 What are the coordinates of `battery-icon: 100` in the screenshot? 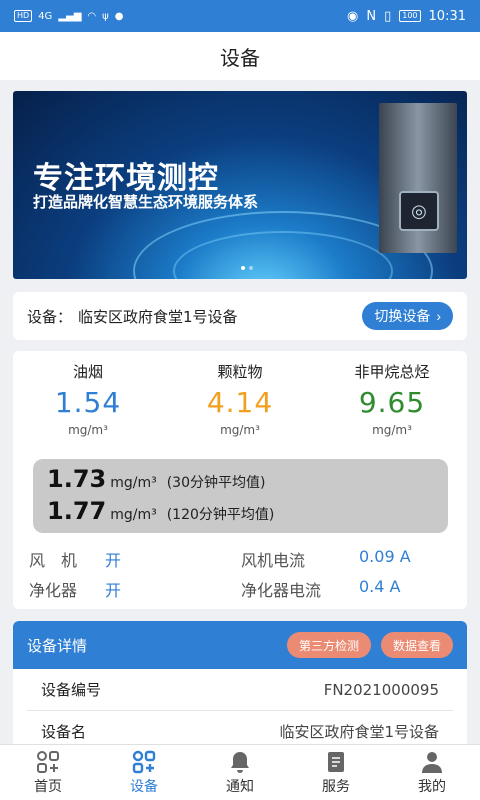 It's located at (410, 16).